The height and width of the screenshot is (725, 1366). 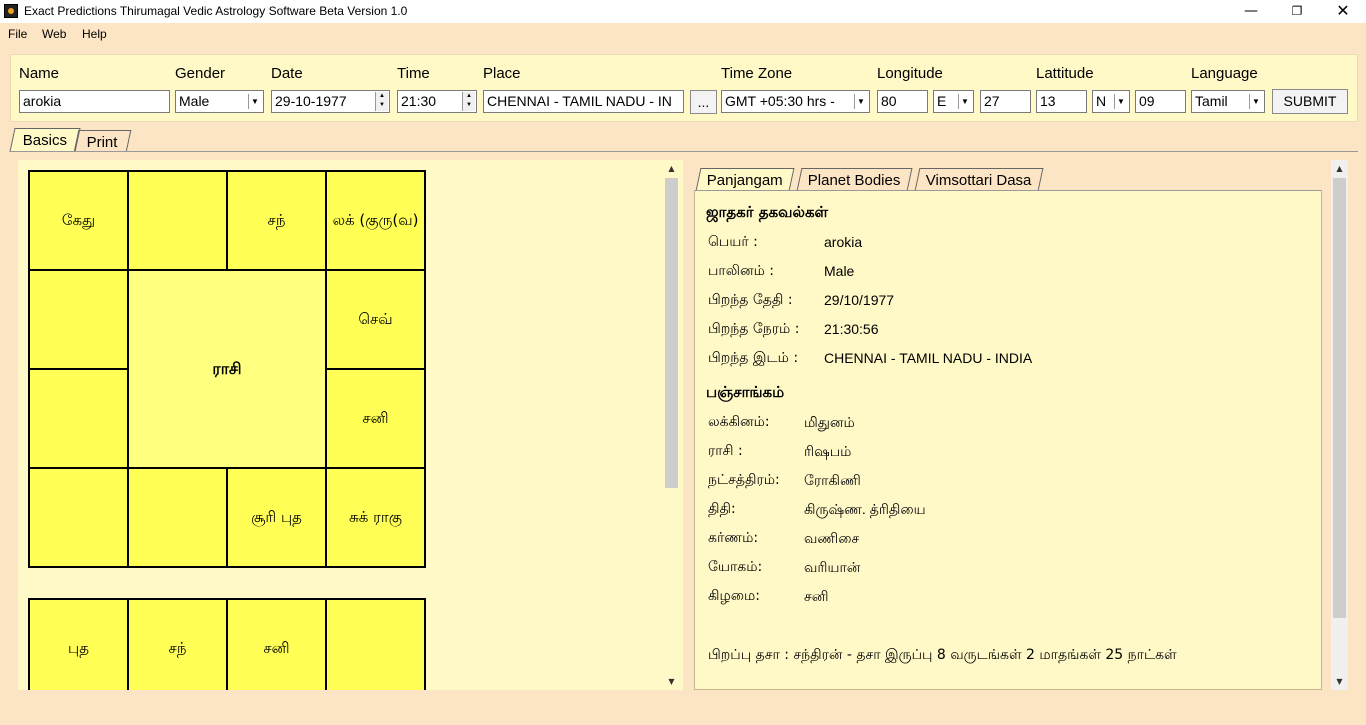 I want to click on rasi-house-4: லக் (குரு(வ), so click(x=375, y=220).